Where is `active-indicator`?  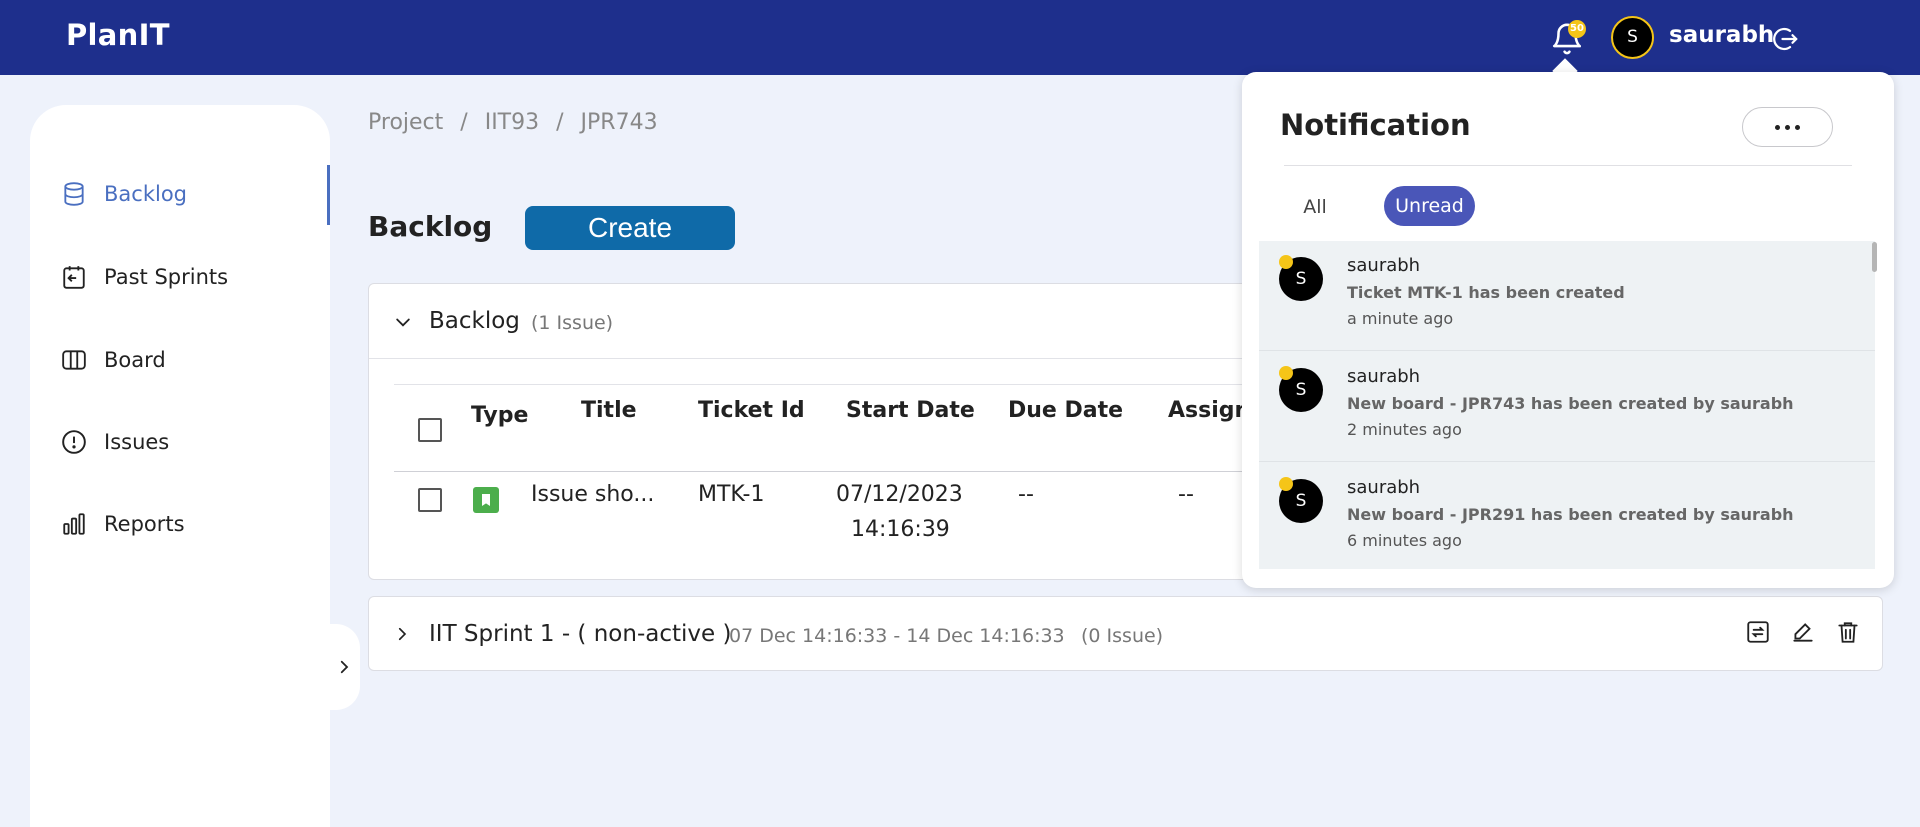 active-indicator is located at coordinates (328, 195).